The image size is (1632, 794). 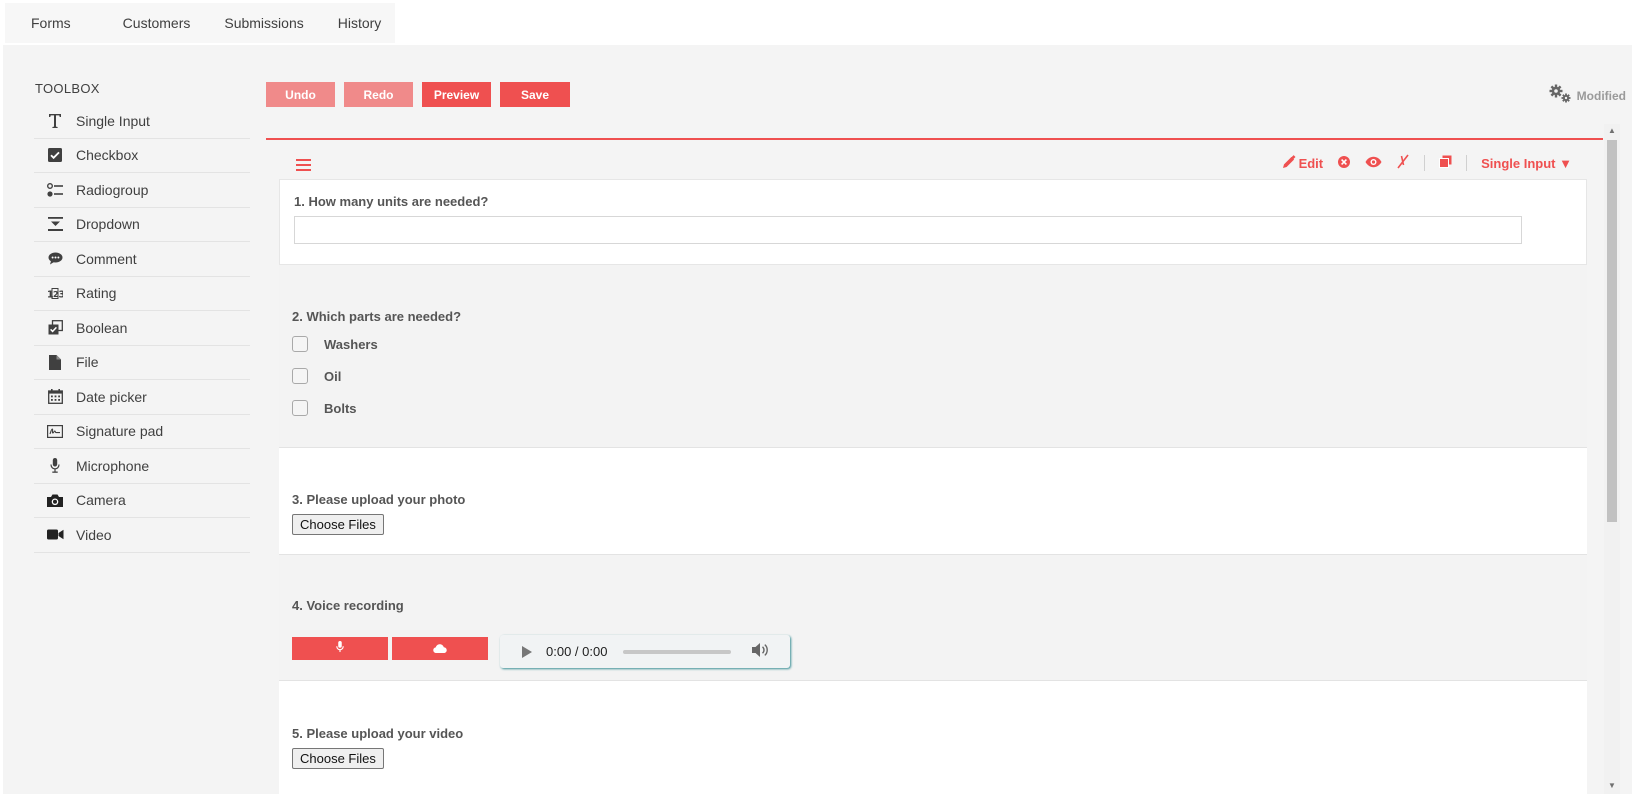 I want to click on question-1: 1. How many units are needed?, so click(x=933, y=222).